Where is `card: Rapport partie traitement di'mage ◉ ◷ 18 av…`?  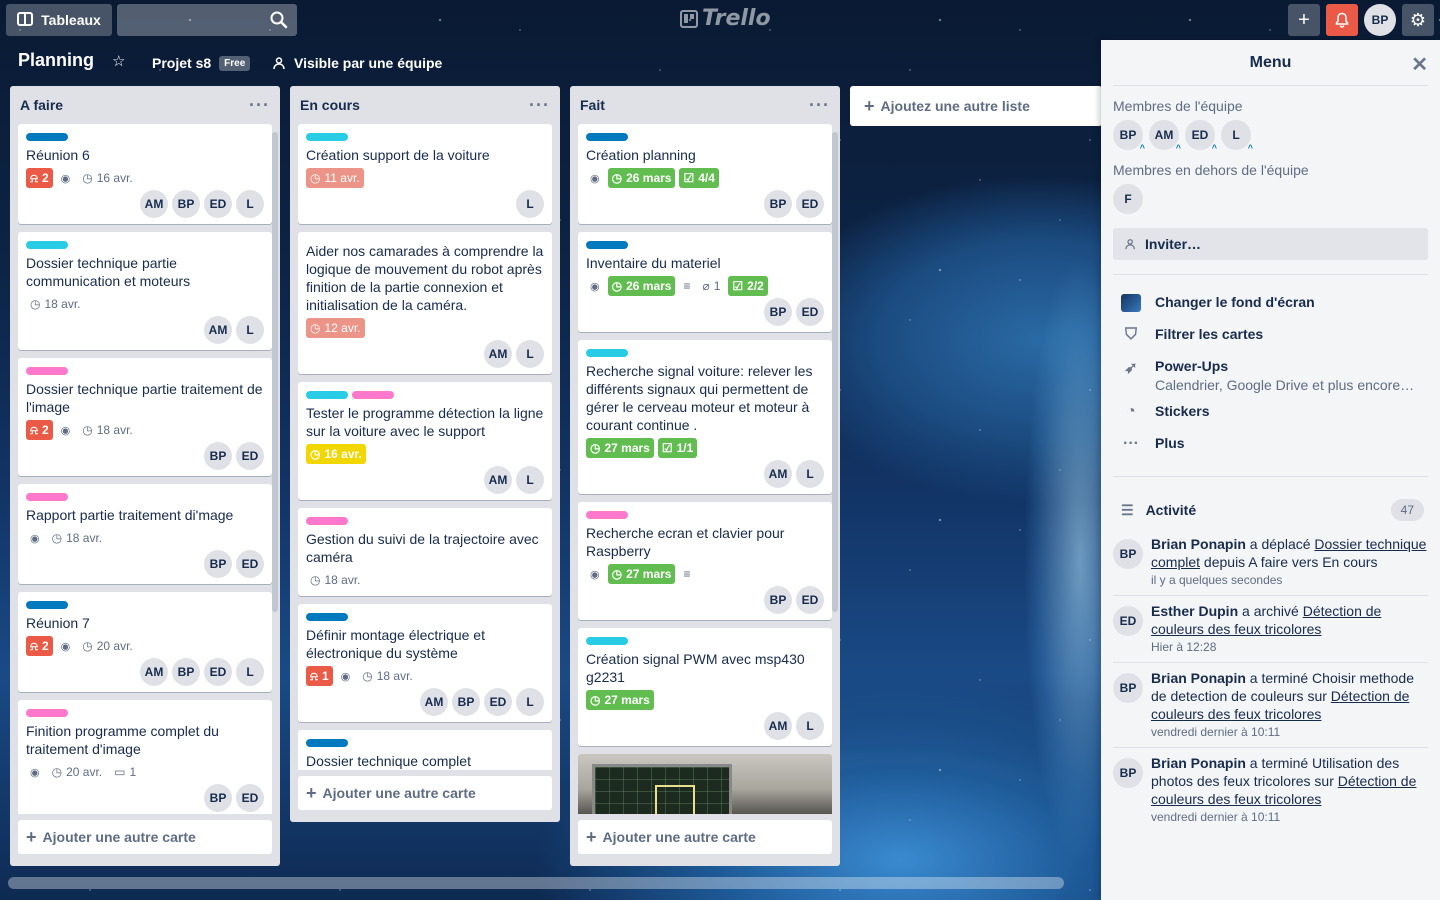 card: Rapport partie traitement di'mage ◉ ◷ 18 av… is located at coordinates (145, 534).